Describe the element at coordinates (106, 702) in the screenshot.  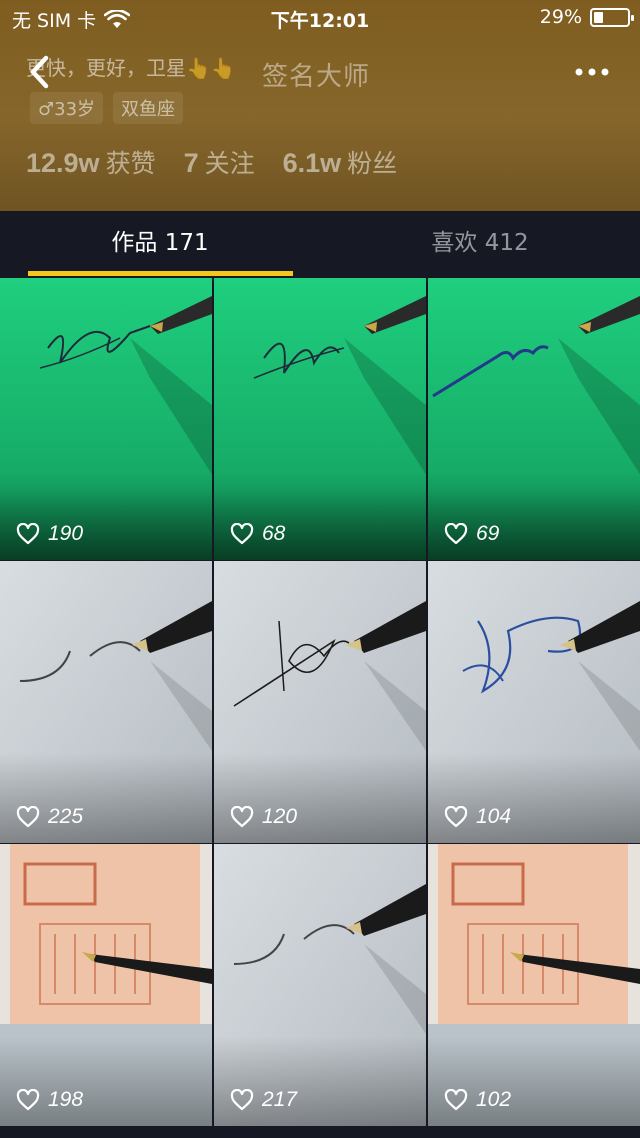
I see `video-thumbnail: 225` at that location.